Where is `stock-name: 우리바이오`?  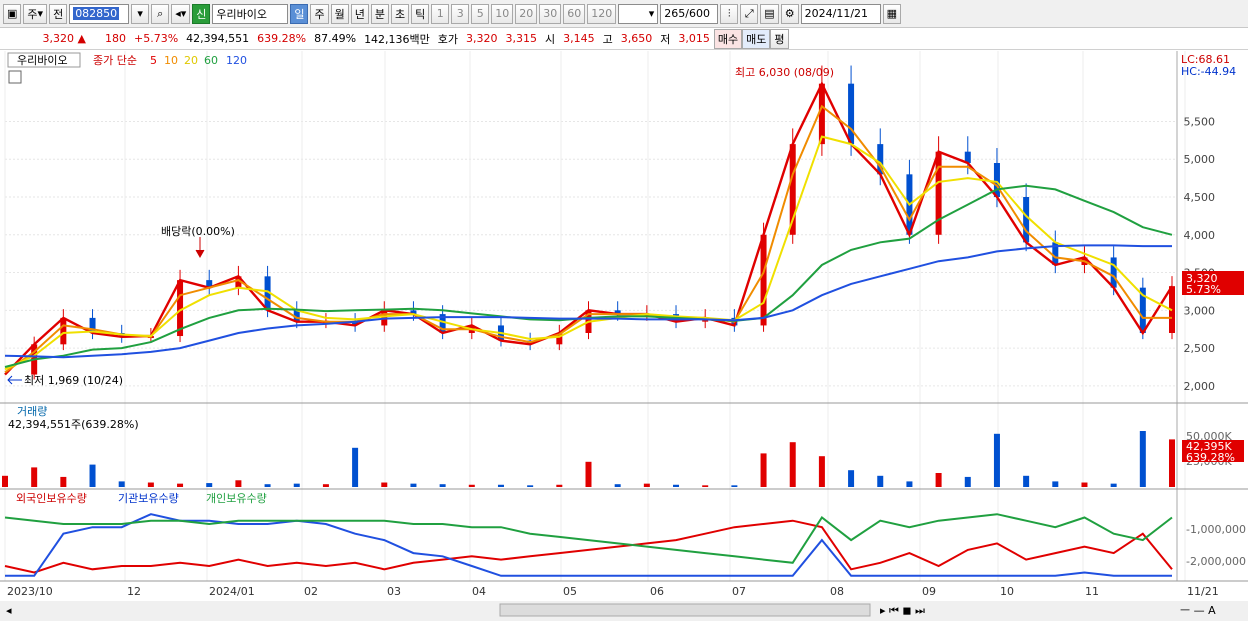
stock-name: 우리바이오 is located at coordinates (250, 13).